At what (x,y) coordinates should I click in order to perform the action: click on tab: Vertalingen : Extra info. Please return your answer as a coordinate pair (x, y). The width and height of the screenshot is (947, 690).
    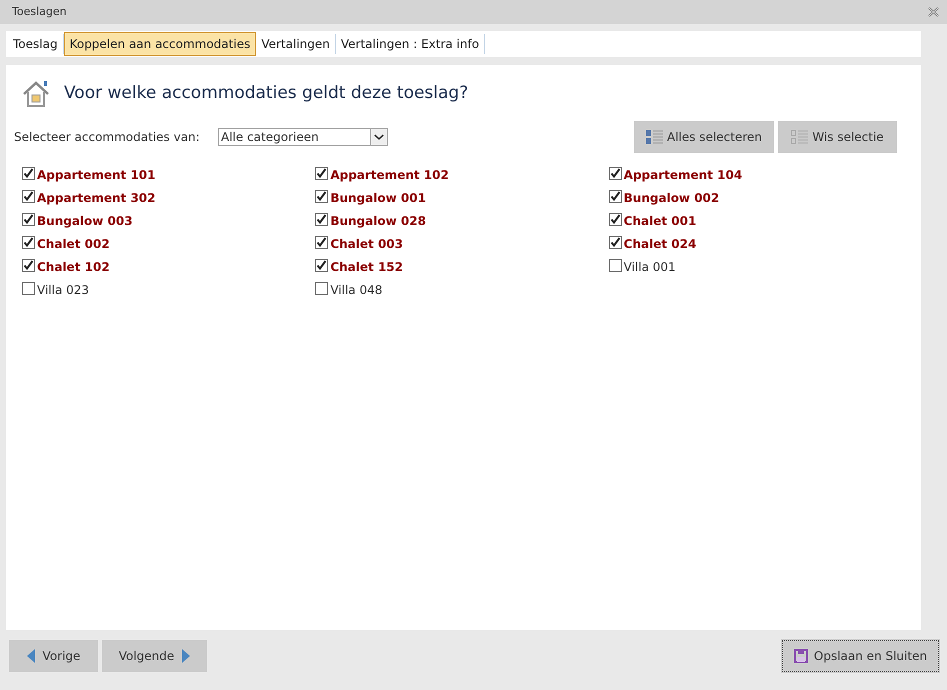
    Looking at the image, I should click on (411, 44).